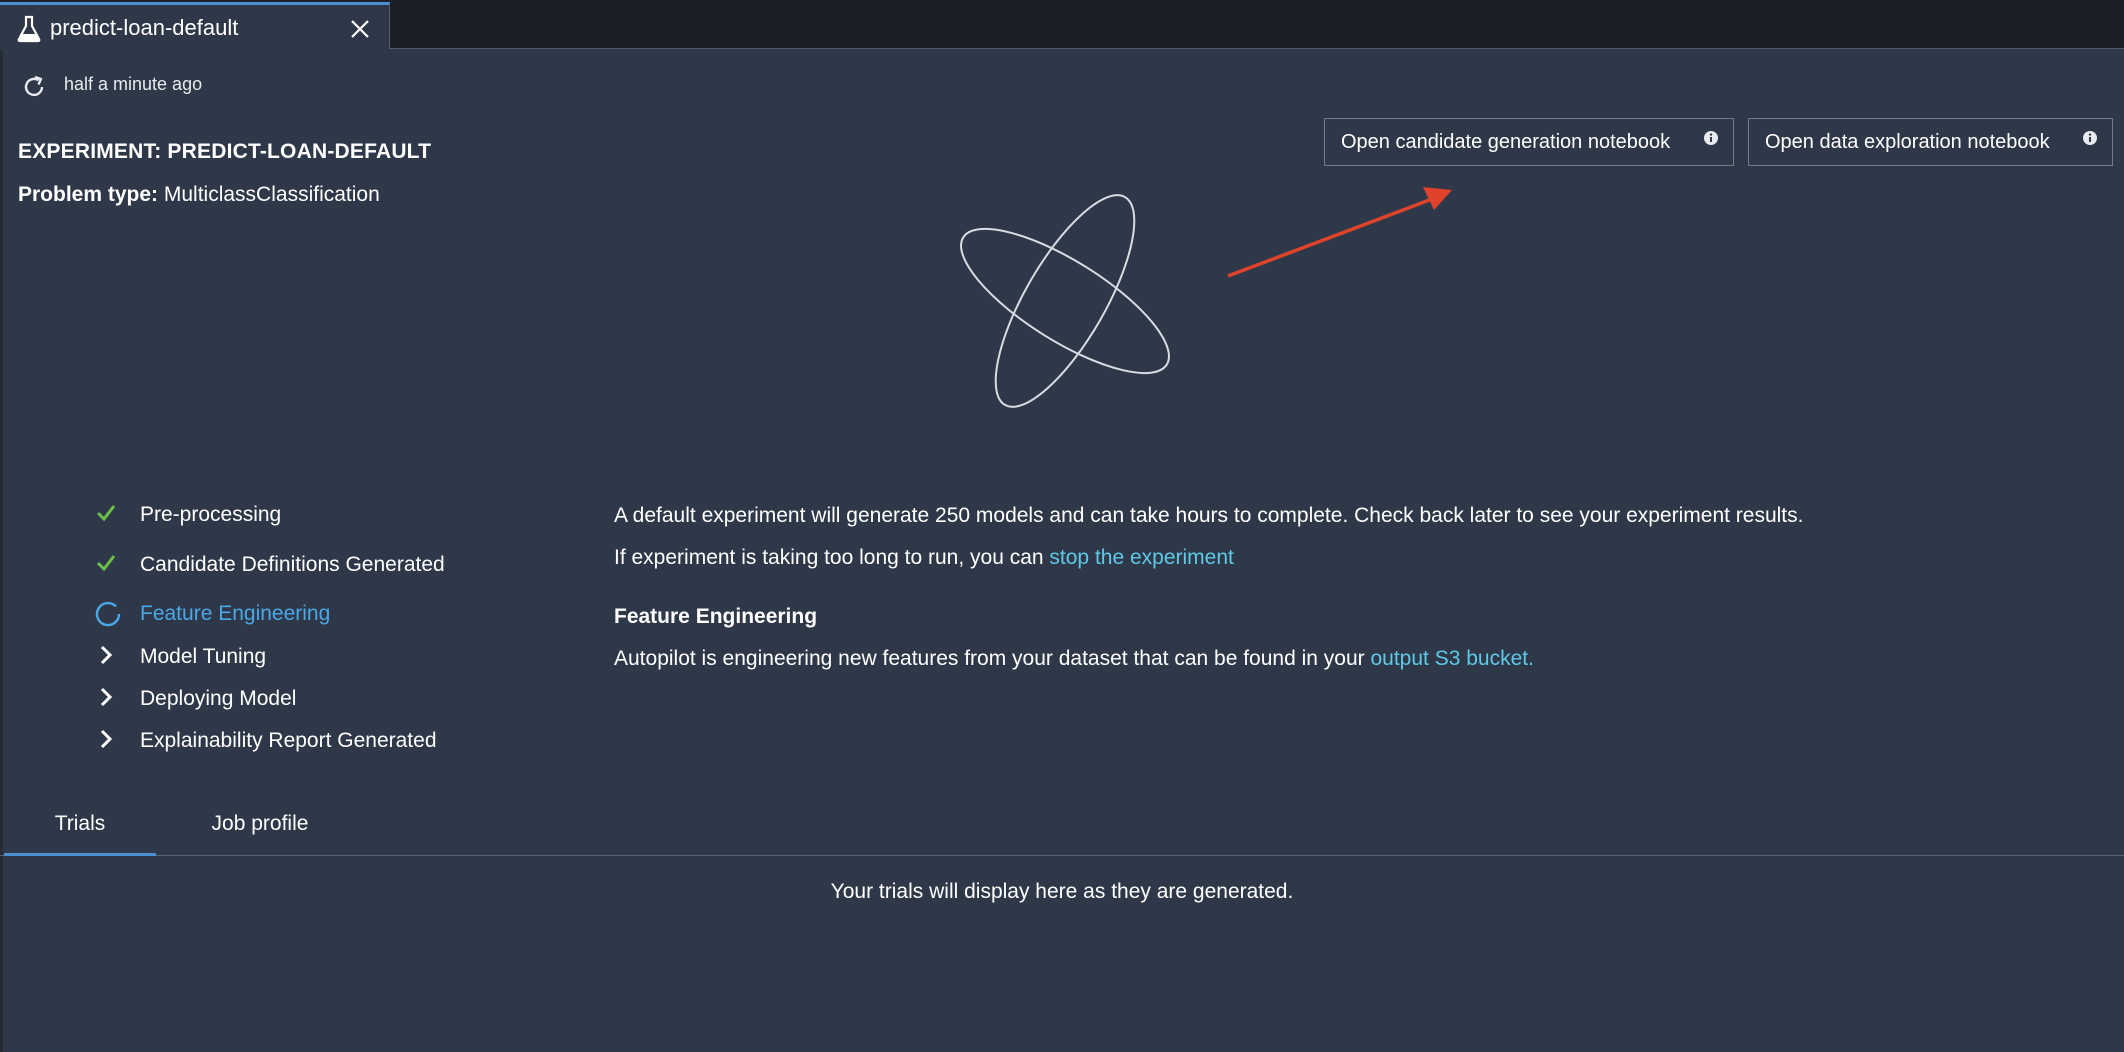 Image resolution: width=2124 pixels, height=1052 pixels. Describe the element at coordinates (1062, 24) in the screenshot. I see `tab-bar: predict-loan-default` at that location.